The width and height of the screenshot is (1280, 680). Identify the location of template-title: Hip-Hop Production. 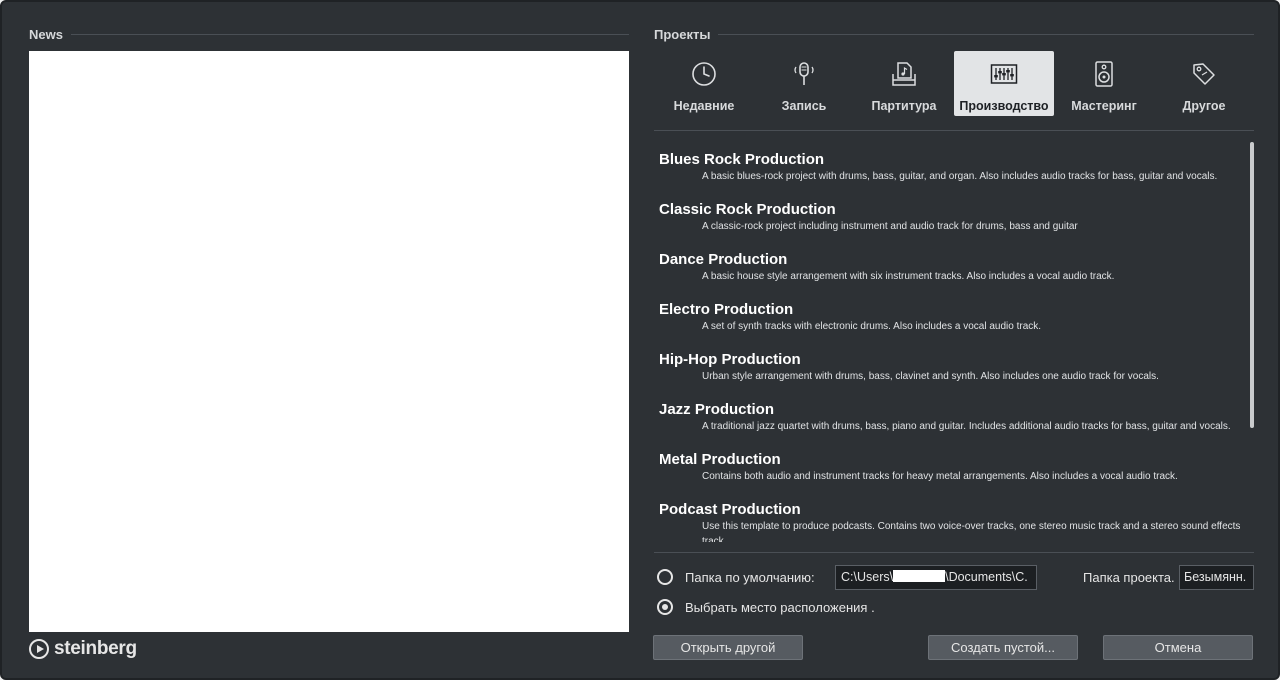
(730, 359).